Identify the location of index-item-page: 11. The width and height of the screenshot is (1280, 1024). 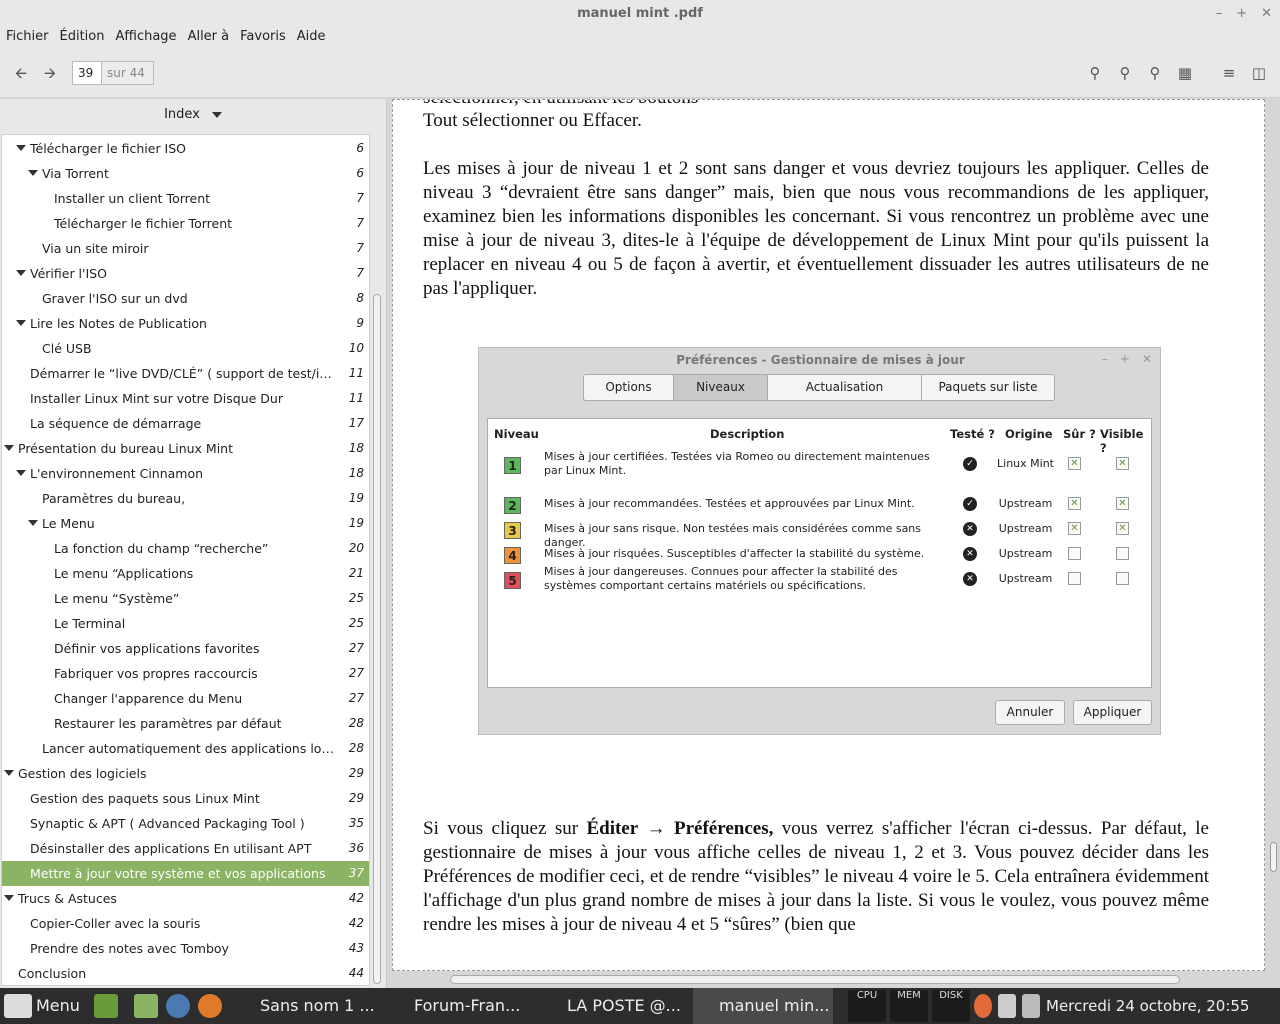
(356, 373).